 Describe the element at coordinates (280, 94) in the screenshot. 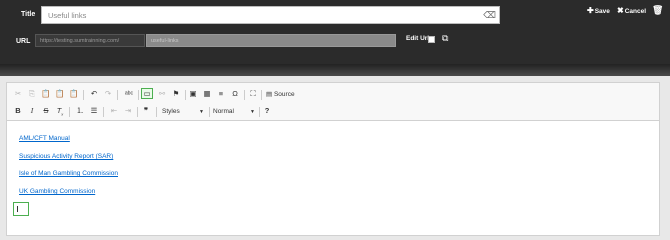

I see `source-button: ▤ Source` at that location.